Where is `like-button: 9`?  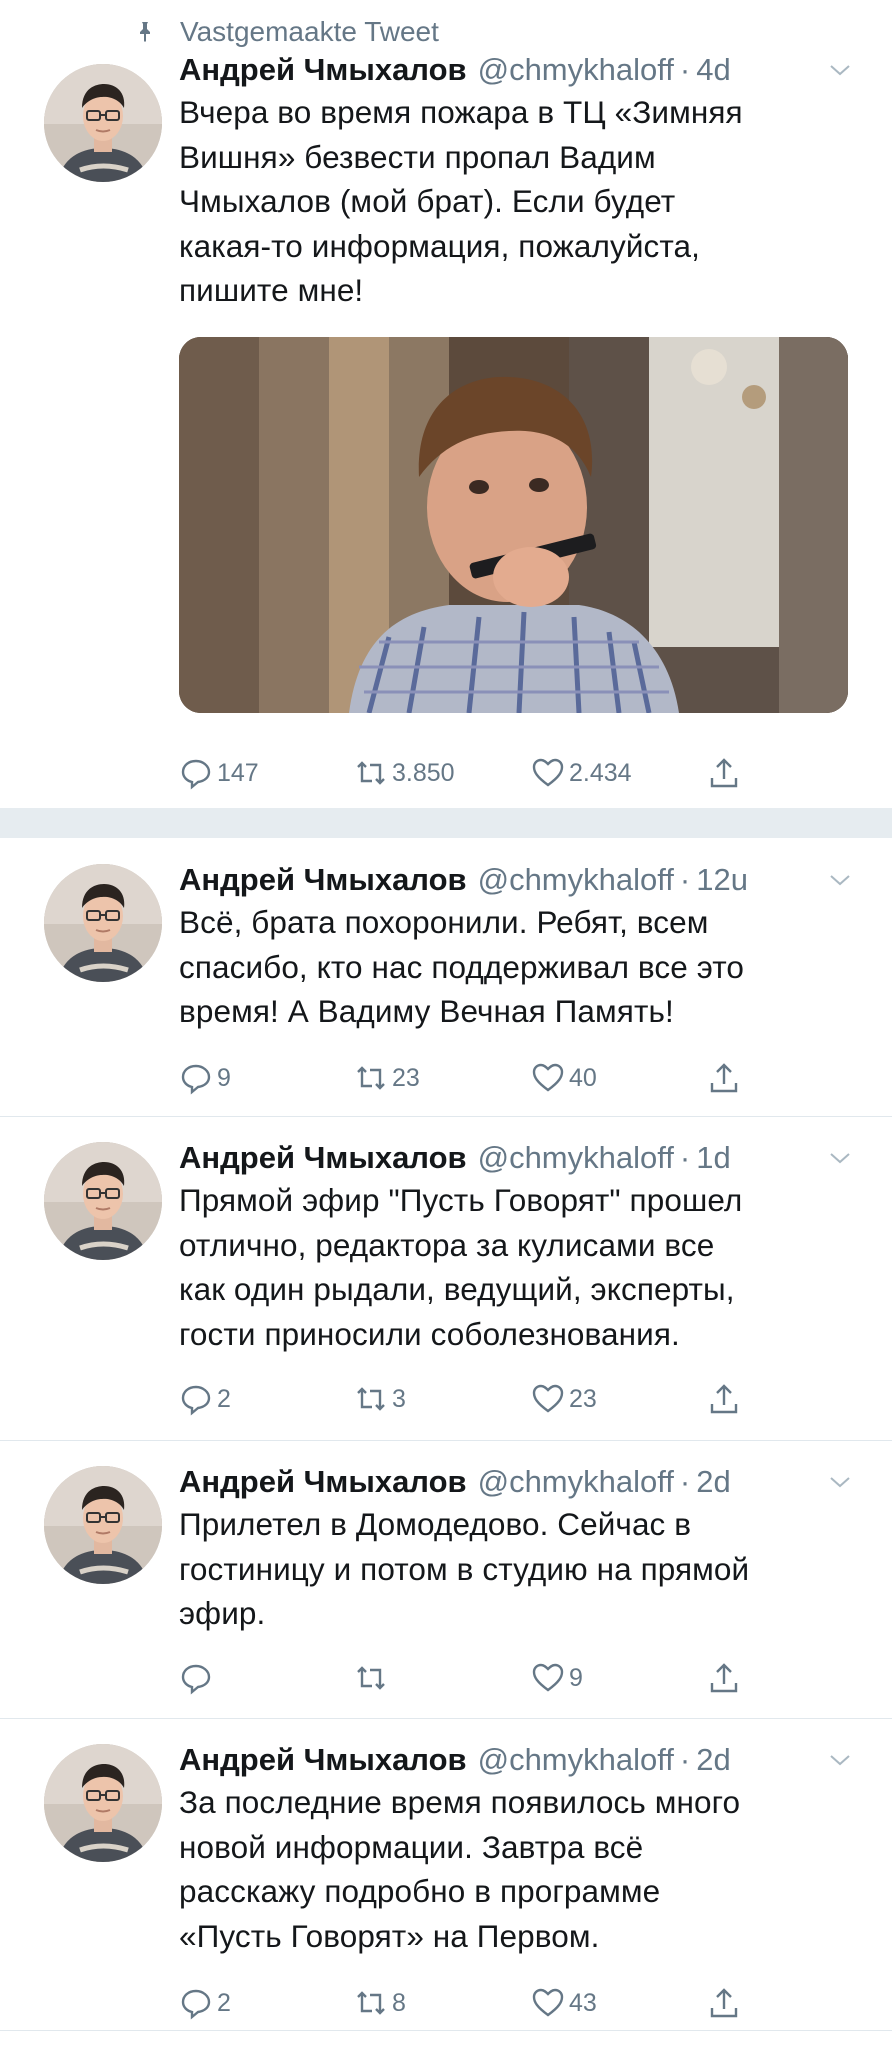 like-button: 9 is located at coordinates (557, 1678).